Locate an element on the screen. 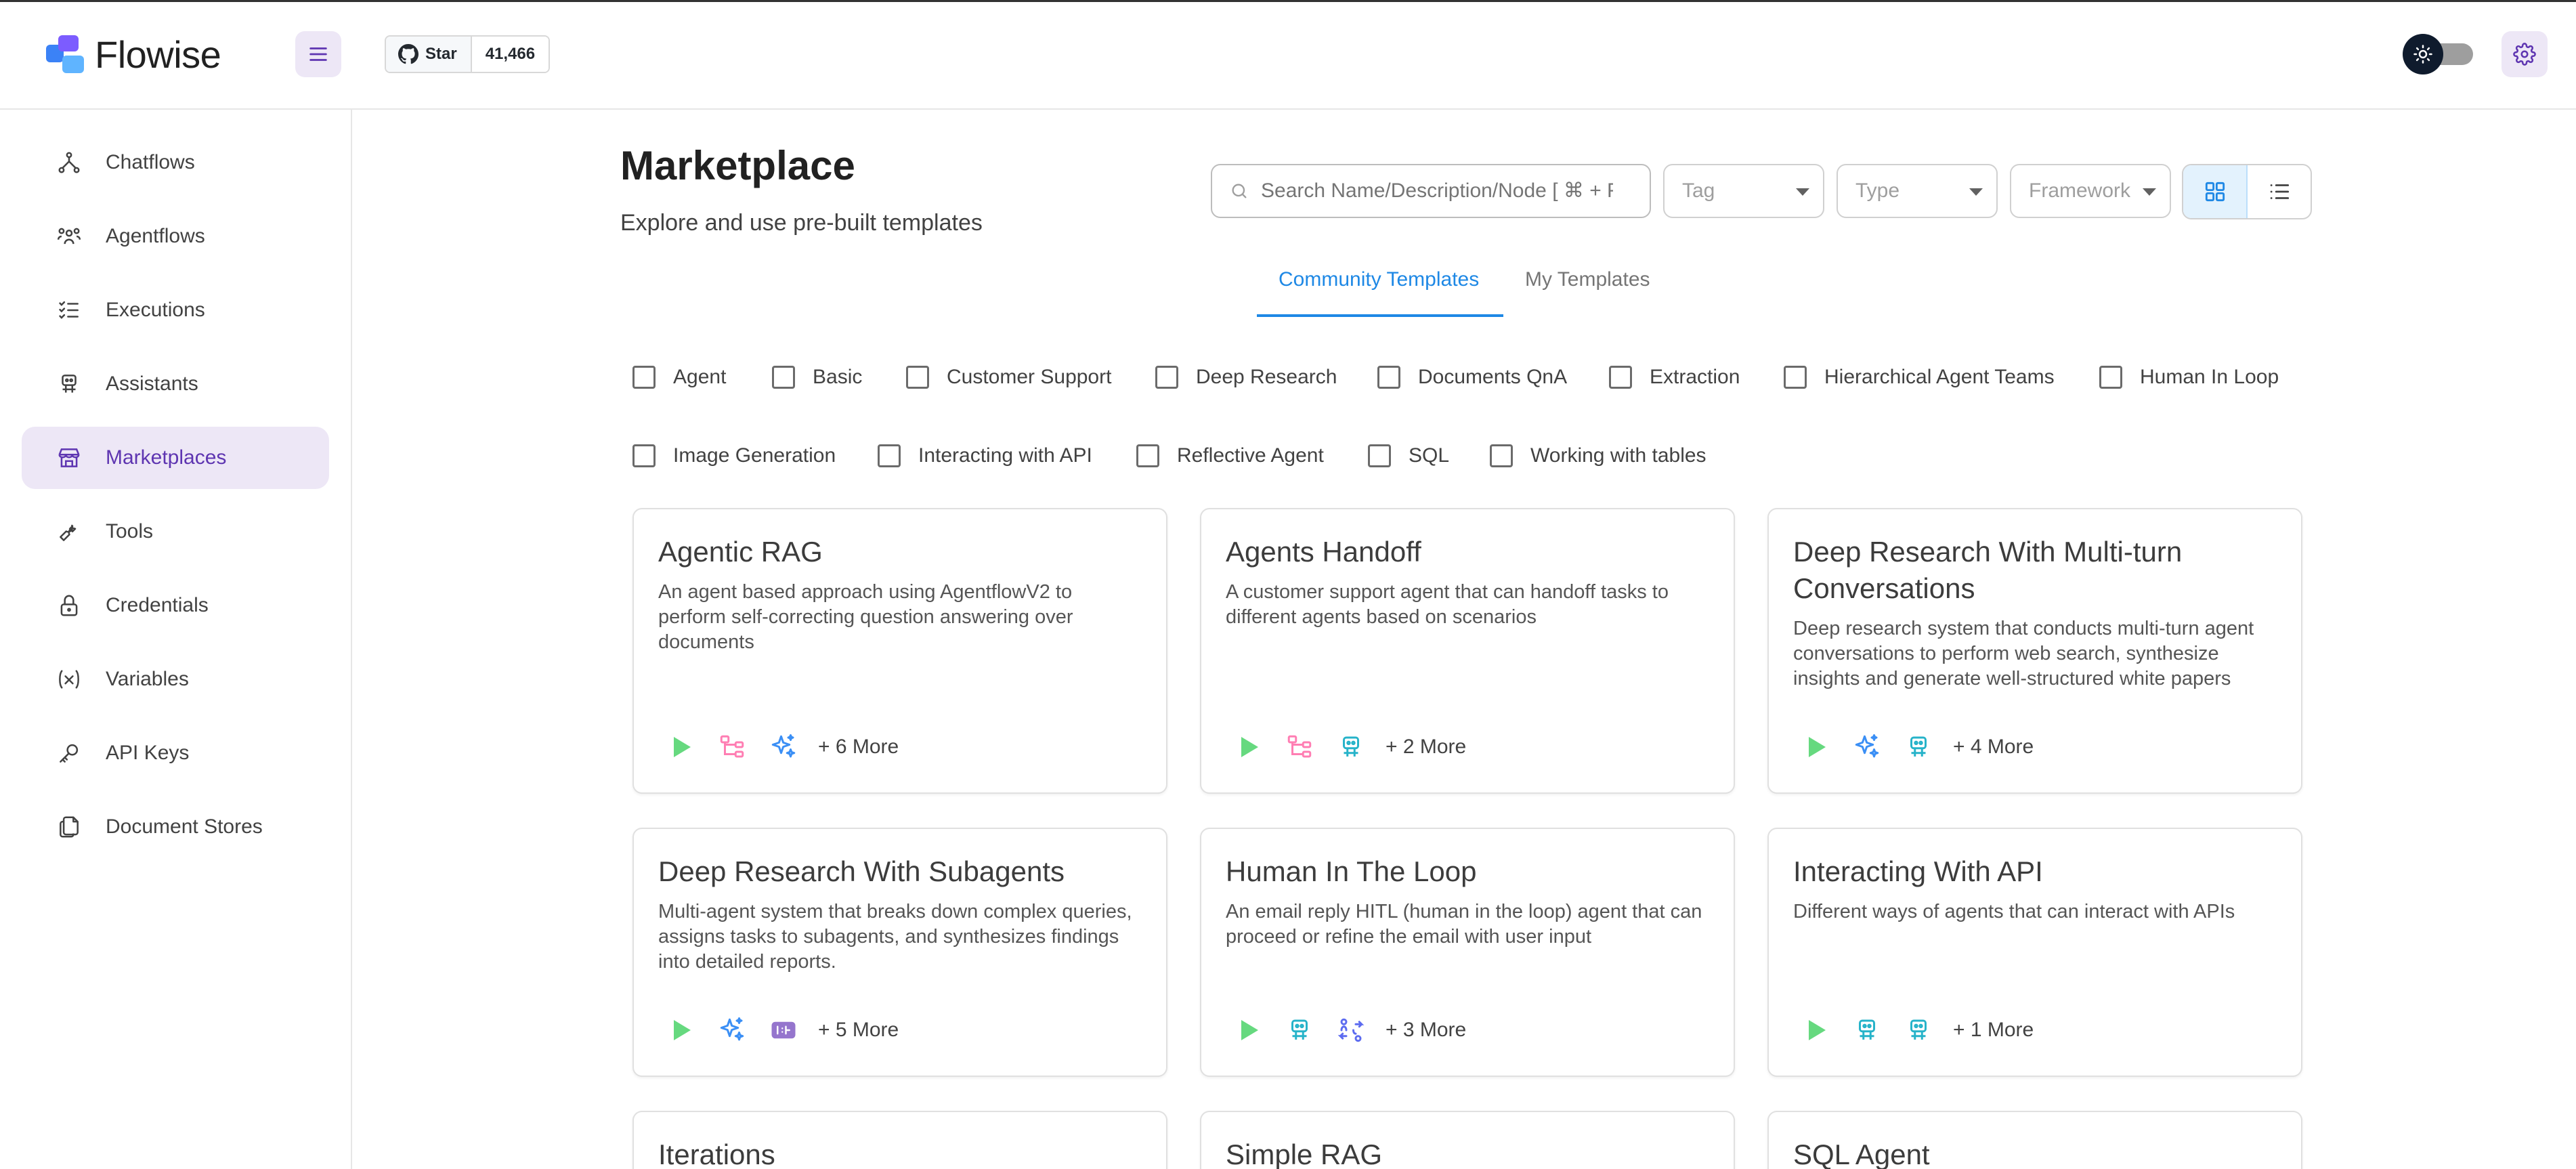 This screenshot has width=2576, height=1169. tag-checkbox-basic: Basic is located at coordinates (817, 377).